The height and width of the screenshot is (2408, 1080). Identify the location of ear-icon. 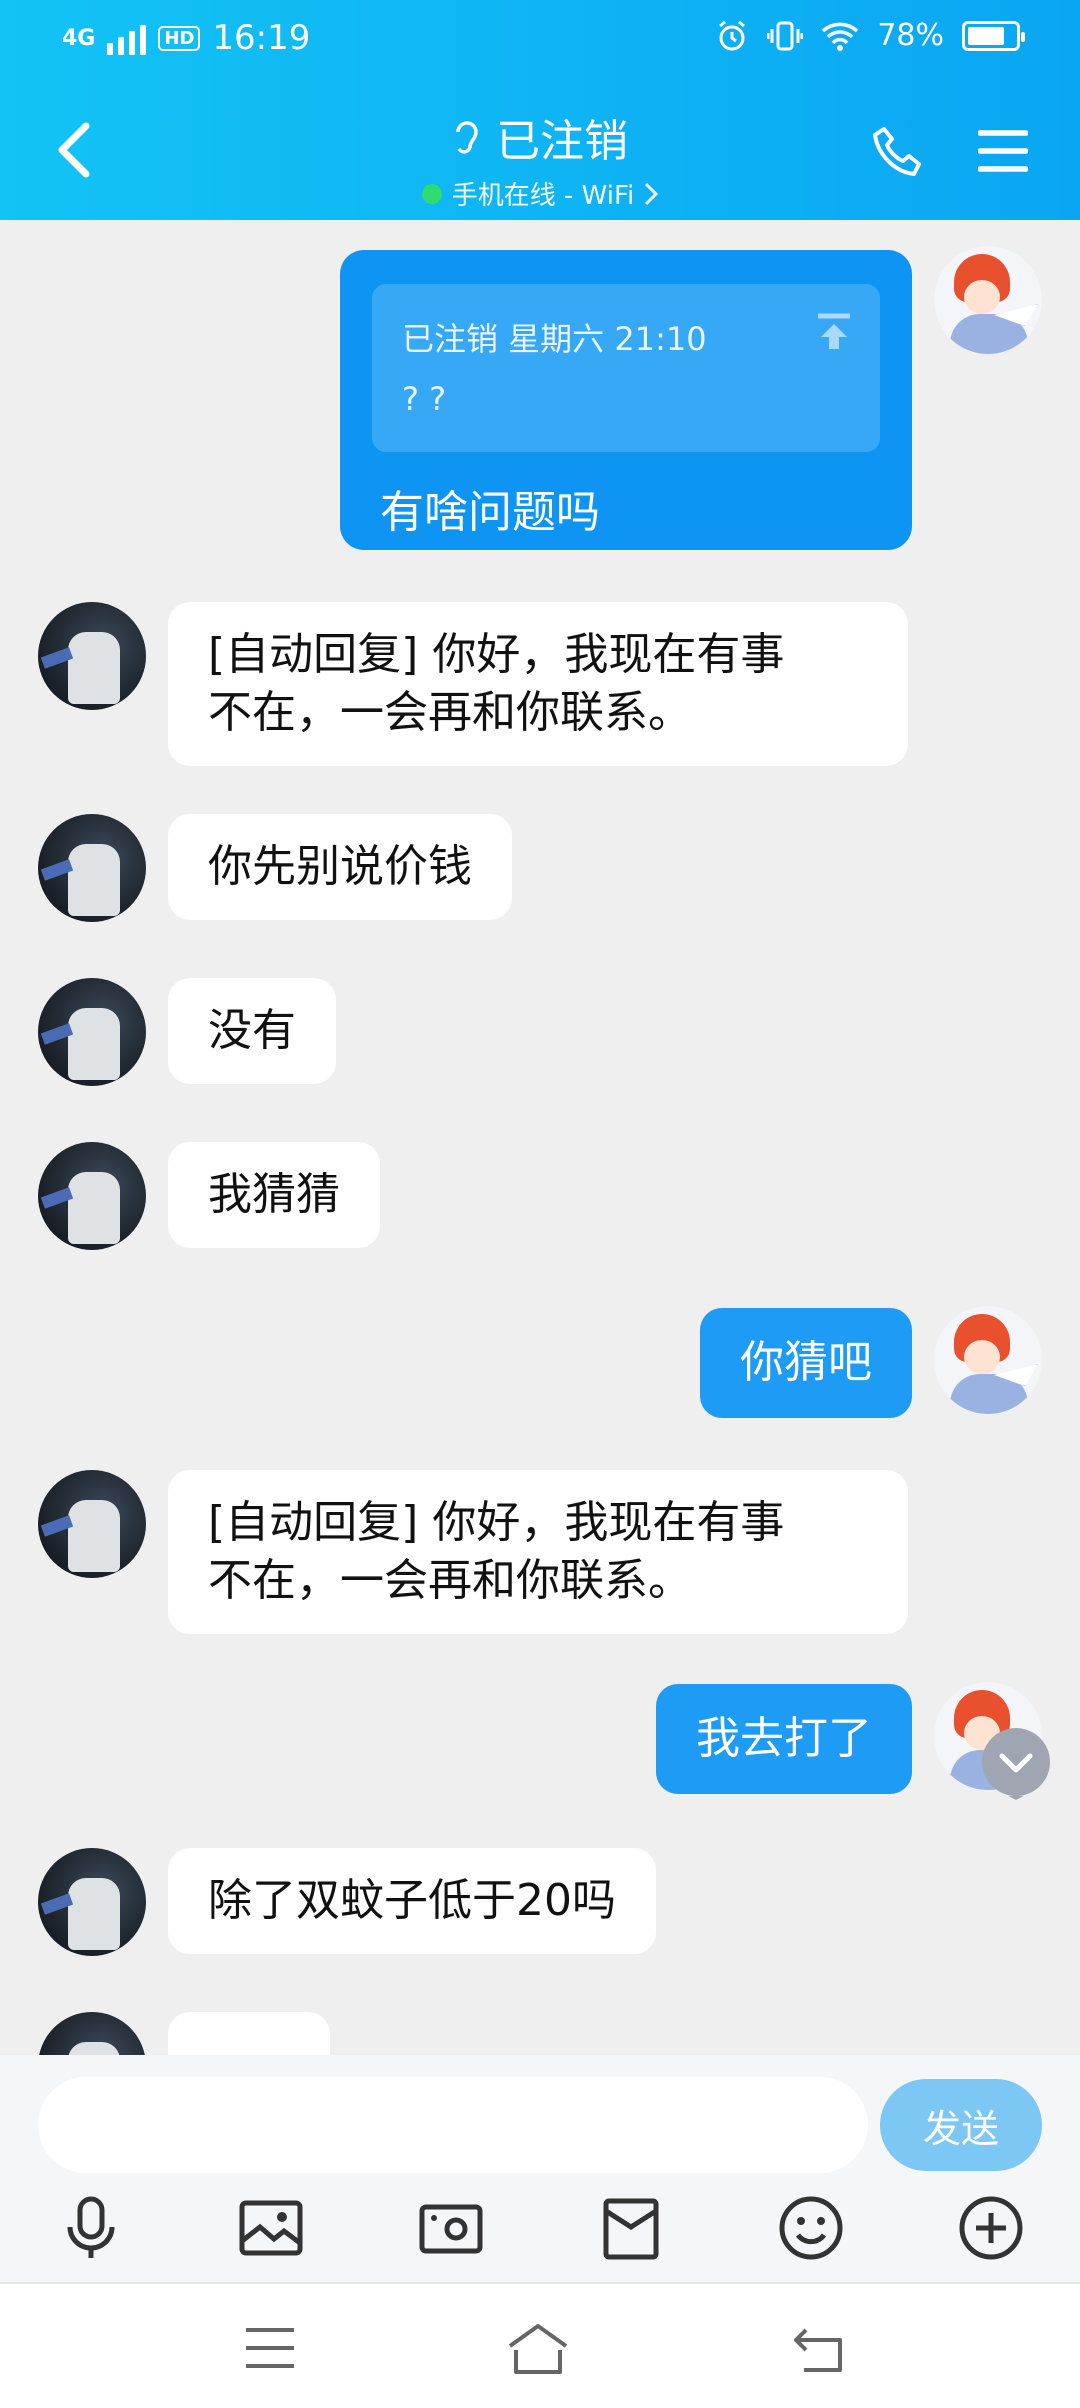
(467, 137).